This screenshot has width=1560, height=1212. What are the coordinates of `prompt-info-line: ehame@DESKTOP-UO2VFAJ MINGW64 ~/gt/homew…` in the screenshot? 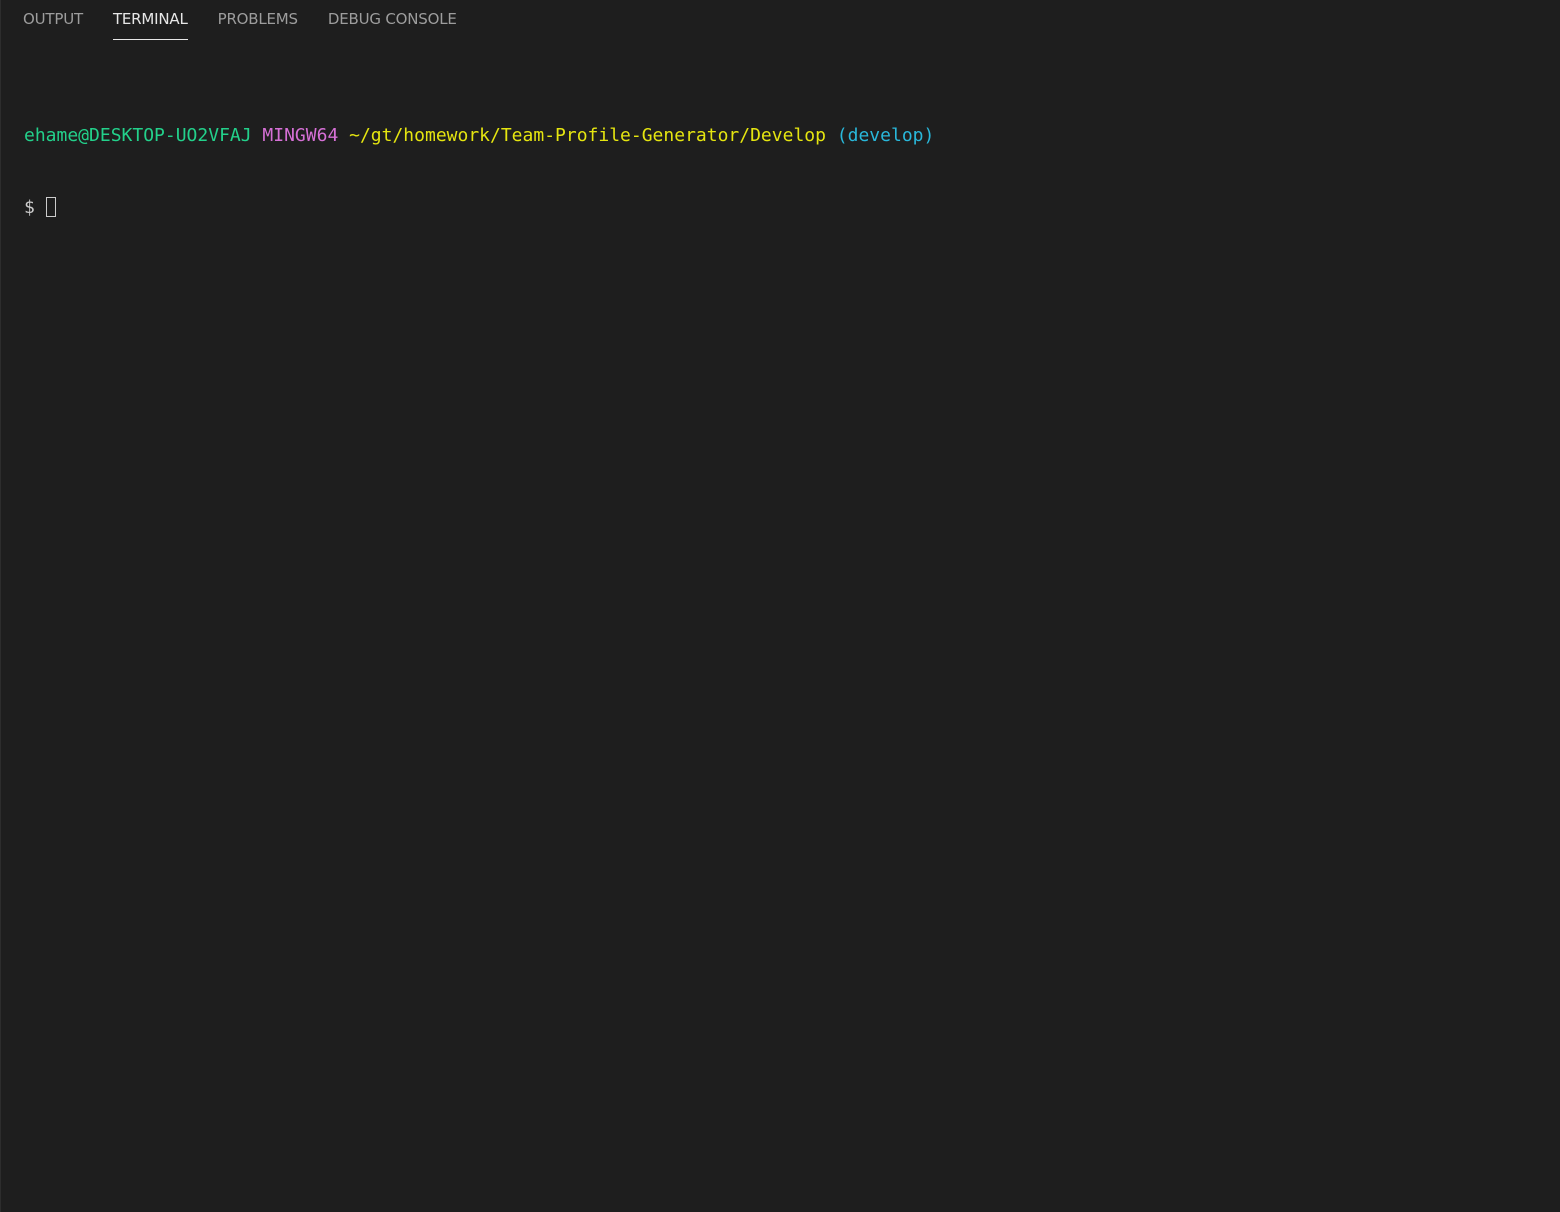 It's located at (782, 136).